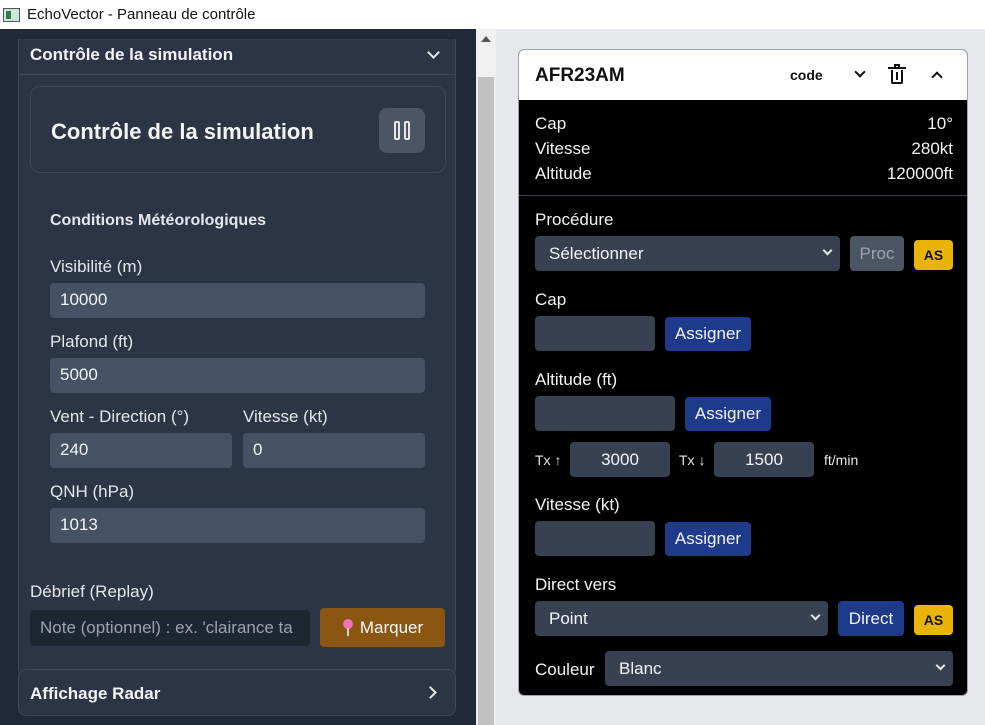  Describe the element at coordinates (681, 618) in the screenshot. I see `direct-to-select: Point` at that location.